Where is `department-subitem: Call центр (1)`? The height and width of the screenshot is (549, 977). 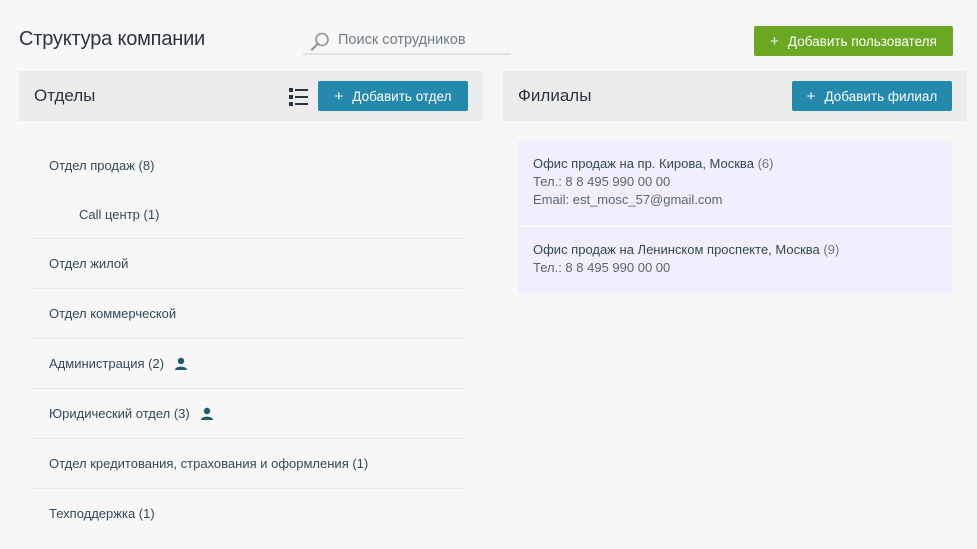
department-subitem: Call центр (1) is located at coordinates (249, 214).